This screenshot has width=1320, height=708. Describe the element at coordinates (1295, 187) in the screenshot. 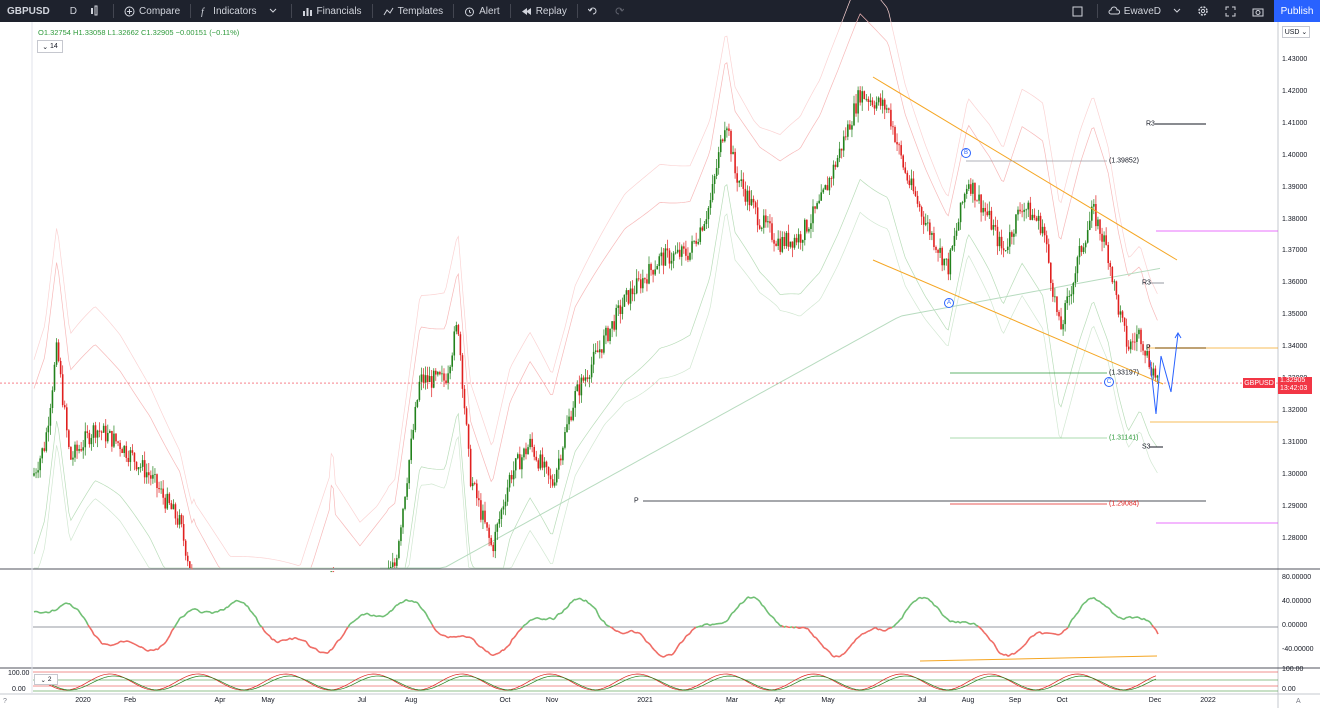

I see `price-axis-tick: 1.39000` at that location.